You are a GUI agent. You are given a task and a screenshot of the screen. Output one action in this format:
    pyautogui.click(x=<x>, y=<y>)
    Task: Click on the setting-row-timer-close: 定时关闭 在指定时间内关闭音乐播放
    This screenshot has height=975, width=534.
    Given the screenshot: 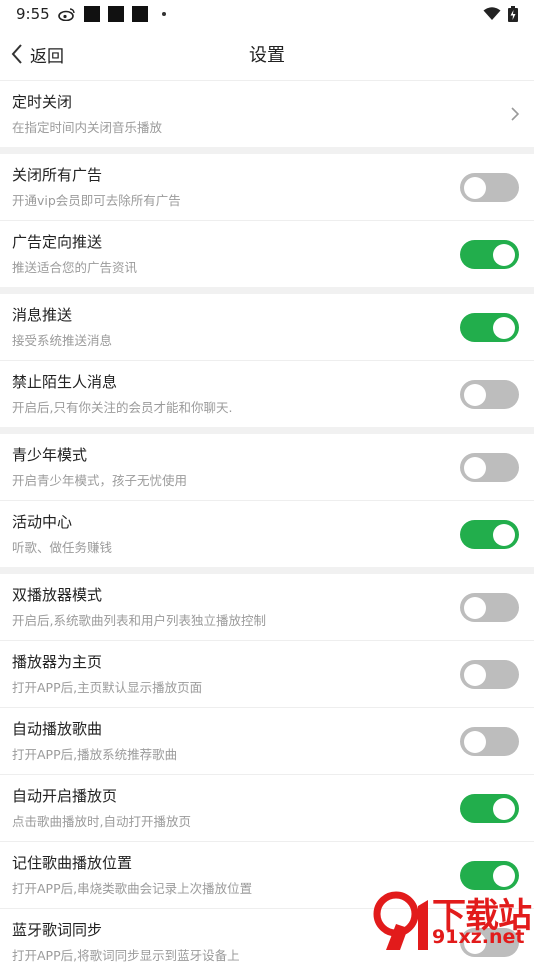 What is the action you would take?
    pyautogui.click(x=267, y=114)
    